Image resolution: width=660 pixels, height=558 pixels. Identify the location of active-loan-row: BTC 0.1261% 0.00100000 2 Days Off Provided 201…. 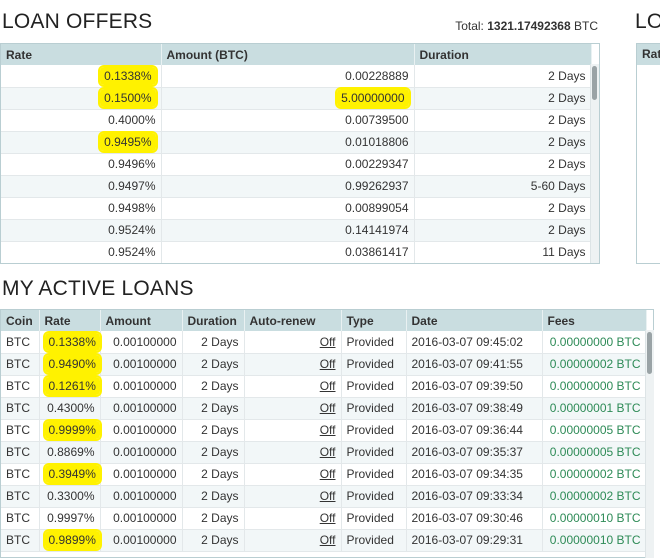
(324, 386).